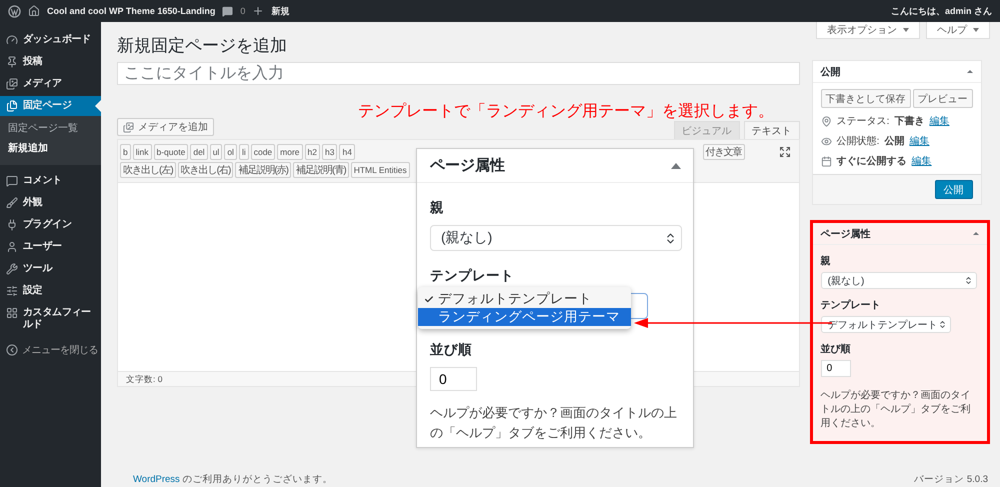 The height and width of the screenshot is (487, 1000). I want to click on quicktag-button: link, so click(142, 152).